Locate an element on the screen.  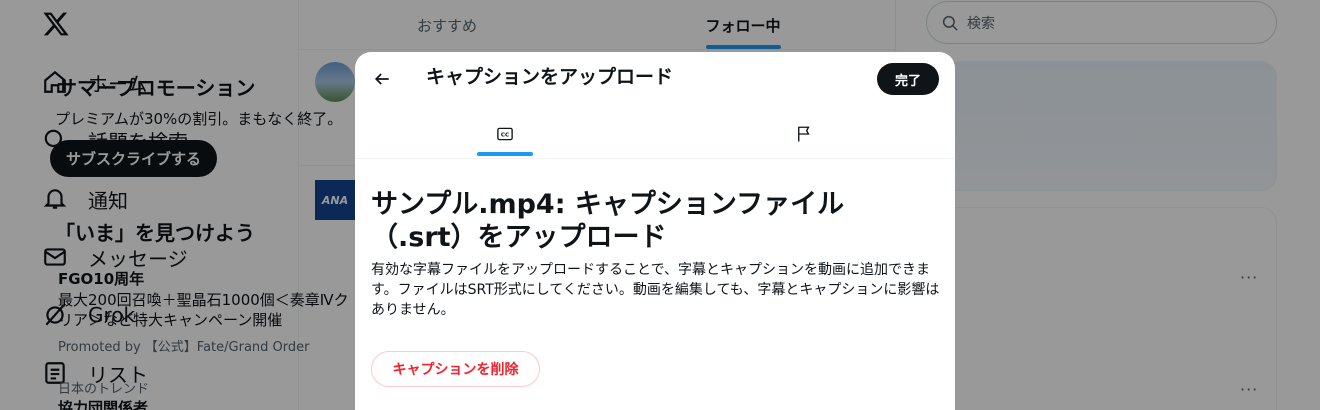
flag-icon is located at coordinates (804, 134).